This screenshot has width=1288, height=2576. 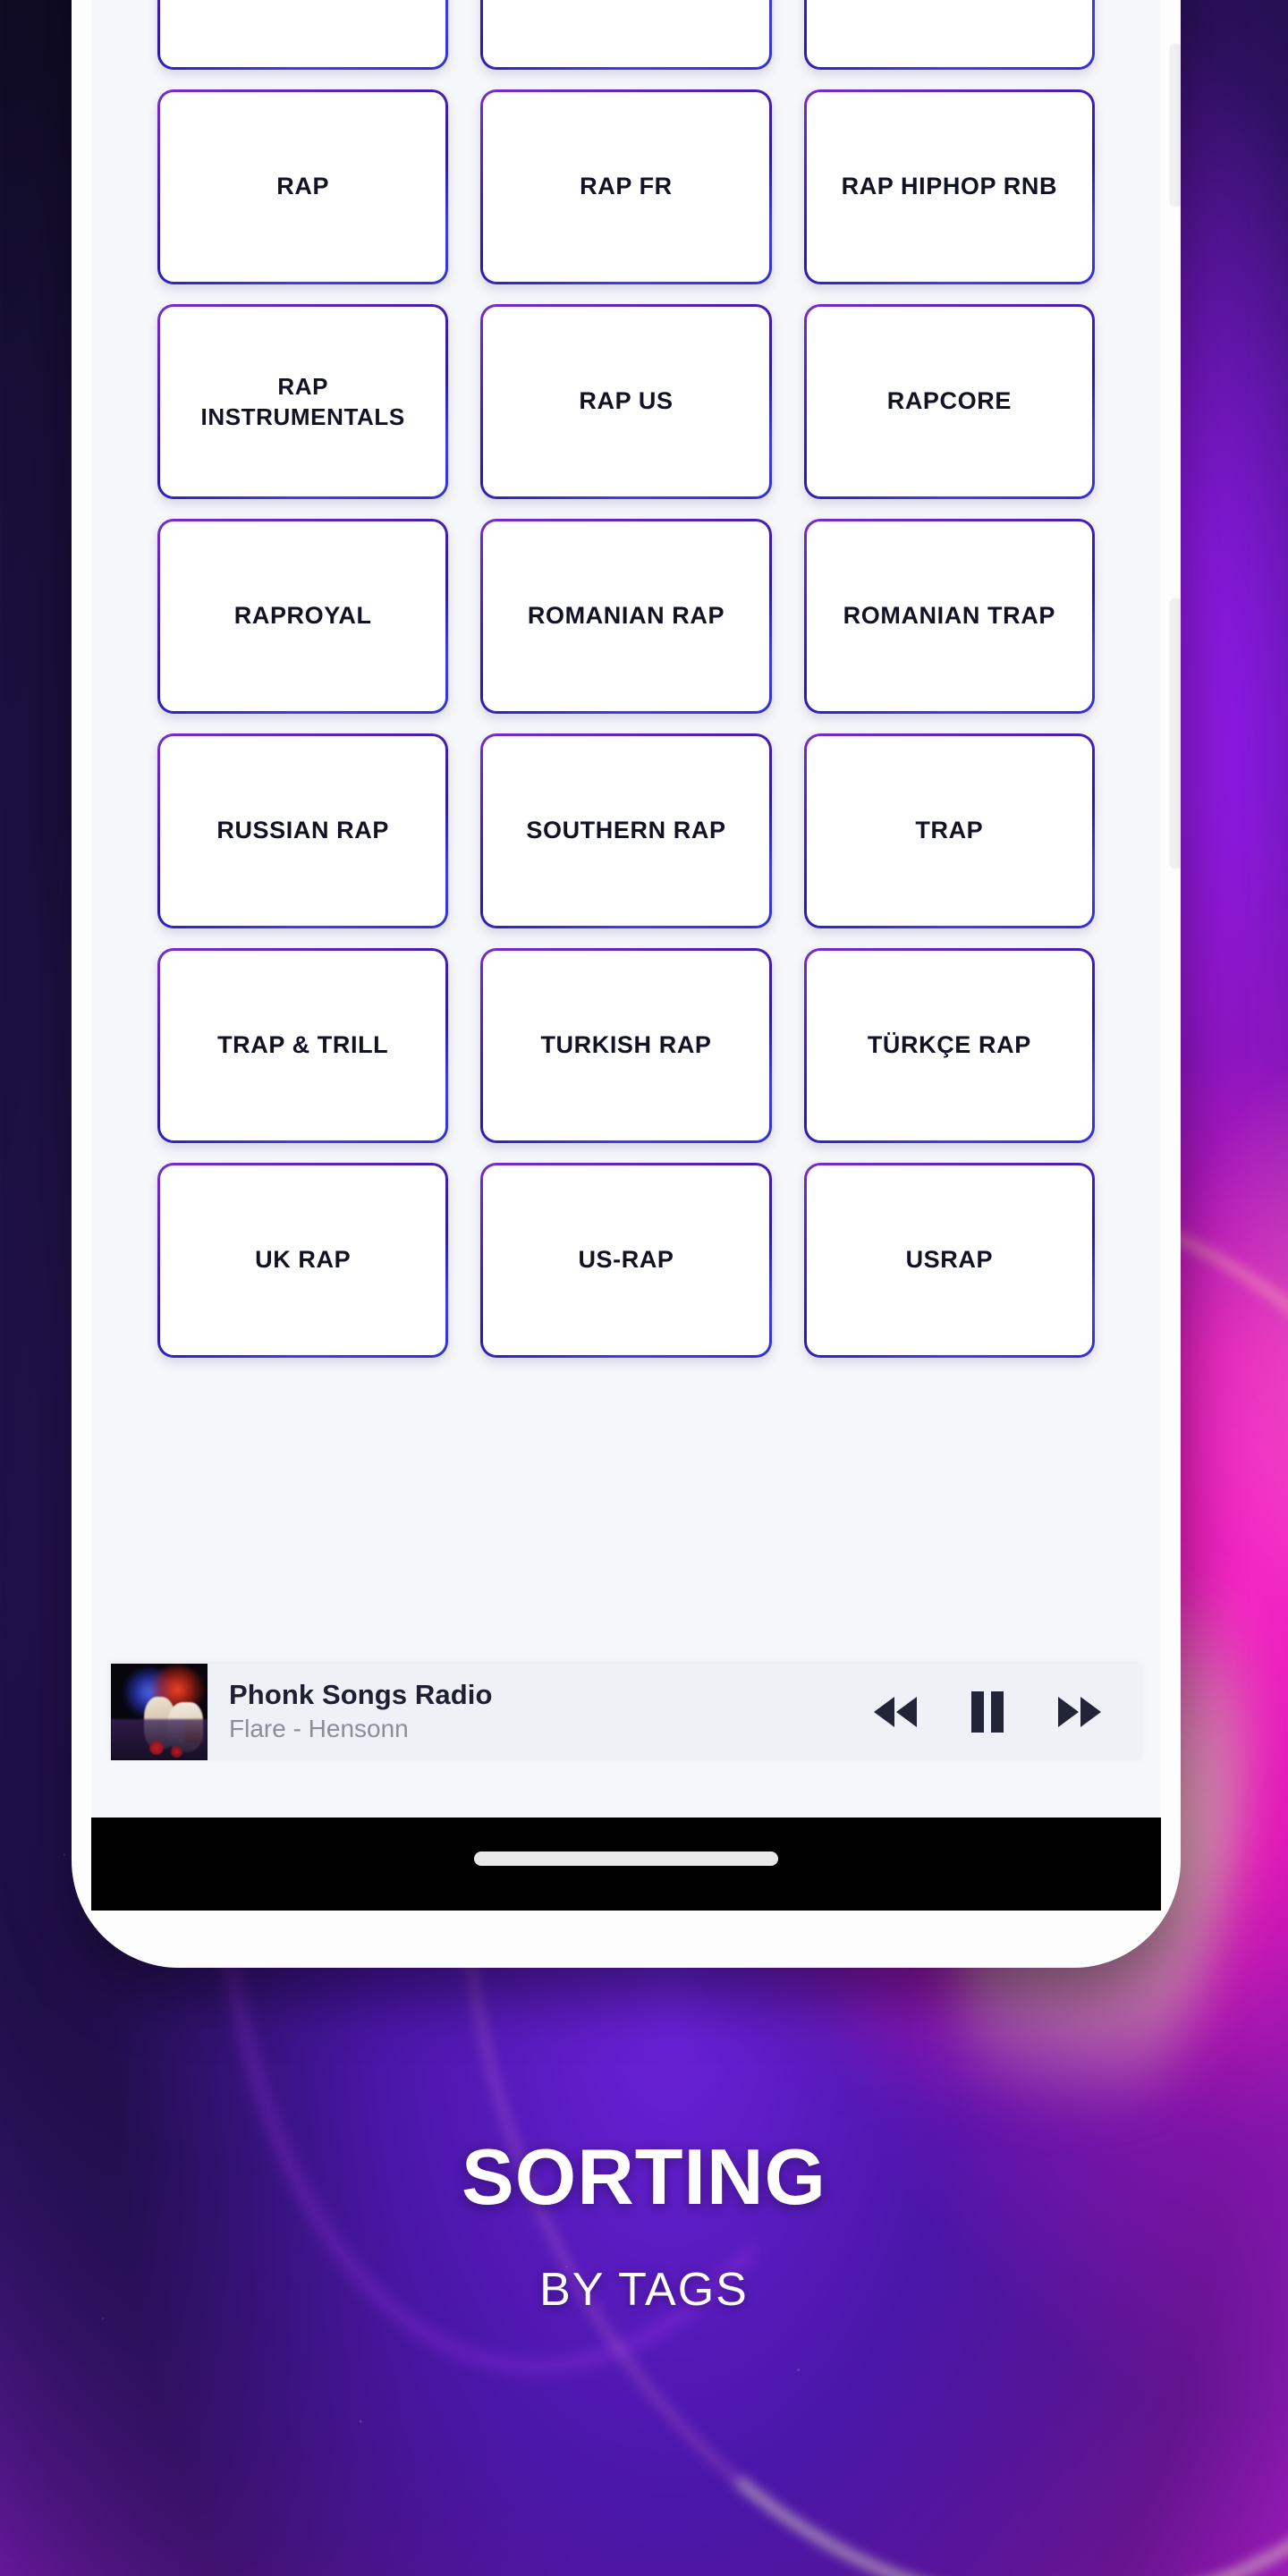 I want to click on tag-label: RAP, so click(x=303, y=186).